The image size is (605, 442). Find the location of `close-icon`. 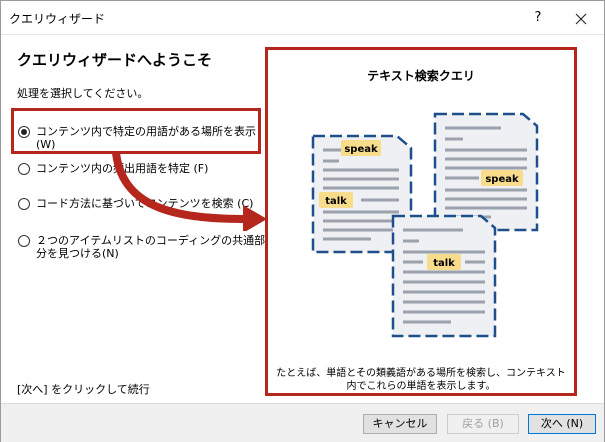

close-icon is located at coordinates (581, 18).